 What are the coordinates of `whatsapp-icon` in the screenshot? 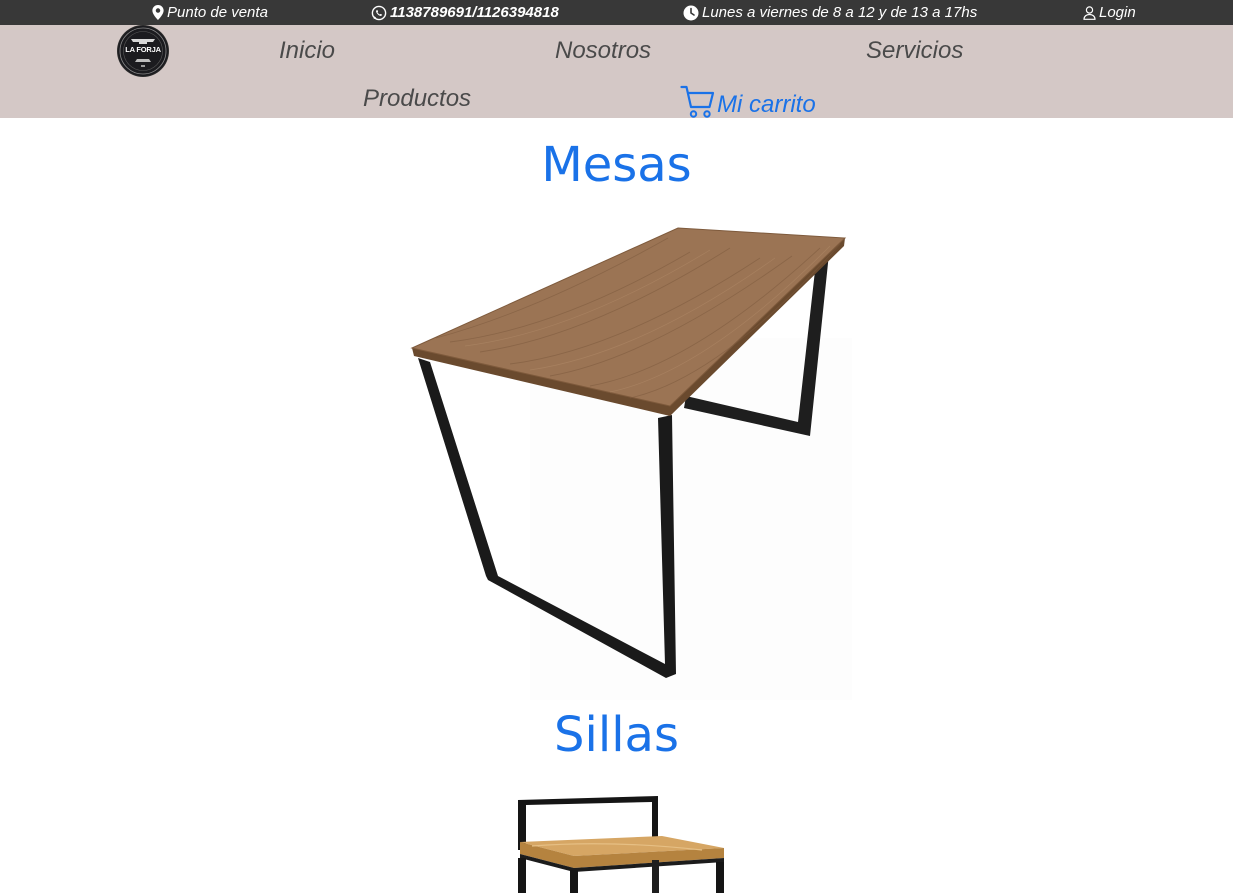 It's located at (379, 13).